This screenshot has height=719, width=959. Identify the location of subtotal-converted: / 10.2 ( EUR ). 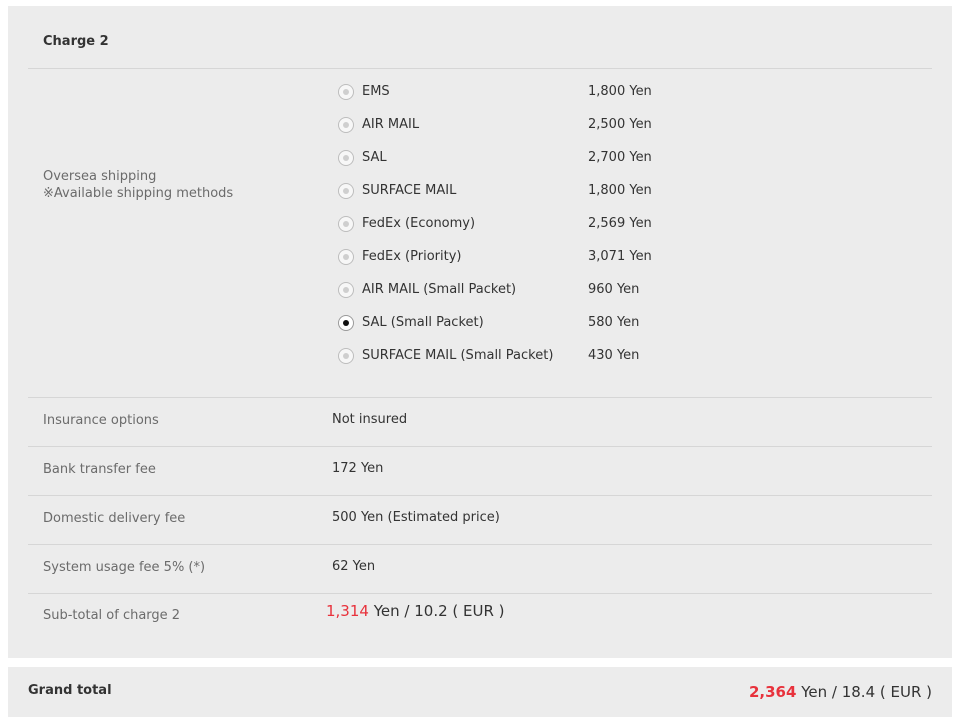
(454, 611).